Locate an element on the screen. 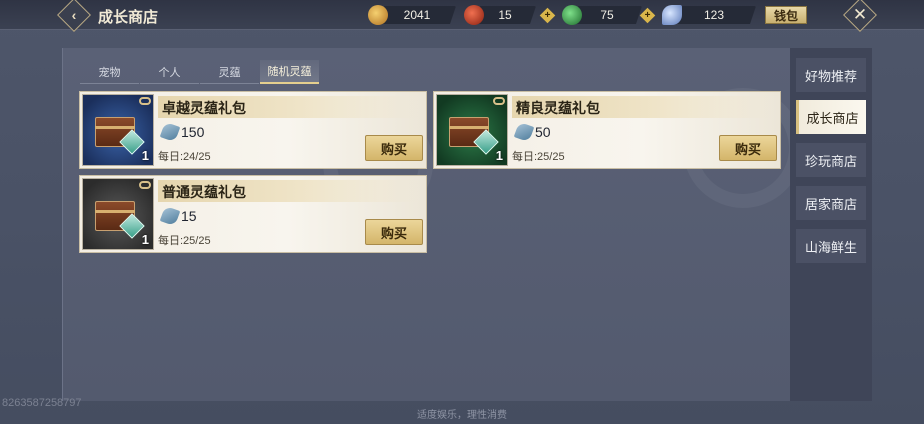 The height and width of the screenshot is (424, 924). add-red-orb-button: + is located at coordinates (547, 15).